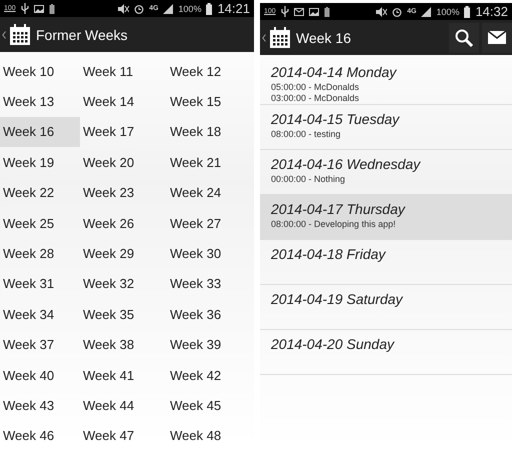 This screenshot has height=453, width=512. I want to click on week-item: Week 39, so click(210, 345).